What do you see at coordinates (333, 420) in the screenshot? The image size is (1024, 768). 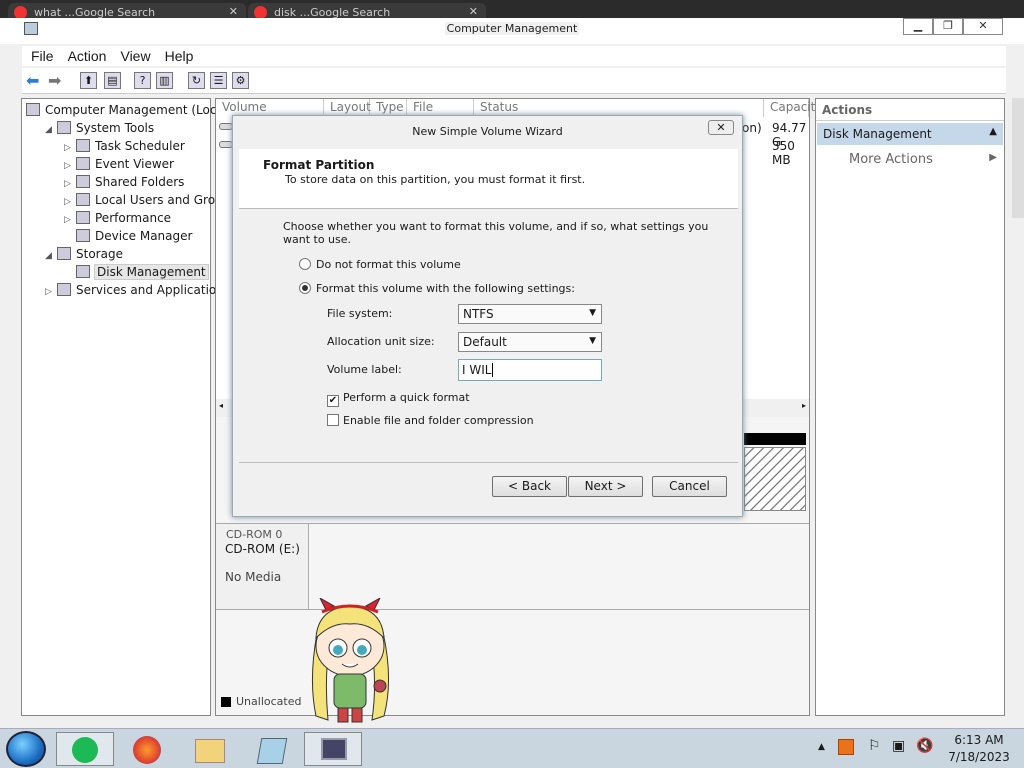 I see `checkbox-icon` at bounding box center [333, 420].